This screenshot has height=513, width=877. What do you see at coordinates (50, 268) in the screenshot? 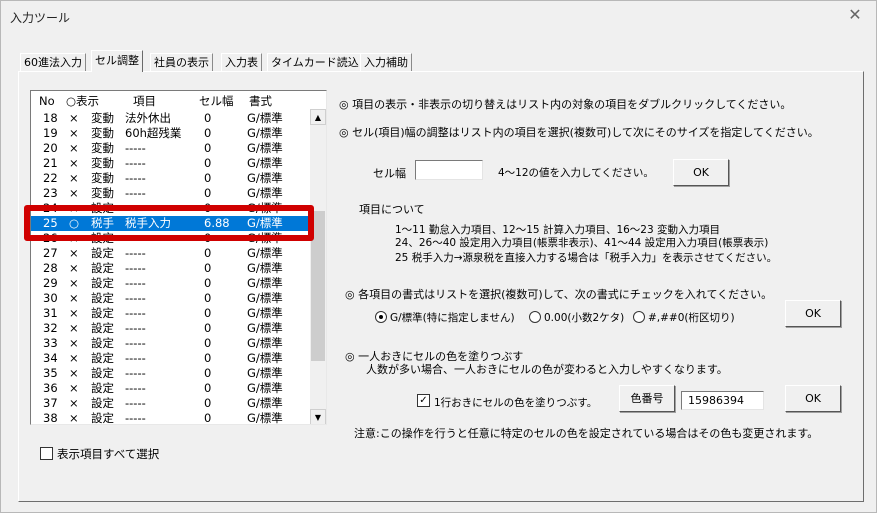
I see `list-cell-no: 28` at bounding box center [50, 268].